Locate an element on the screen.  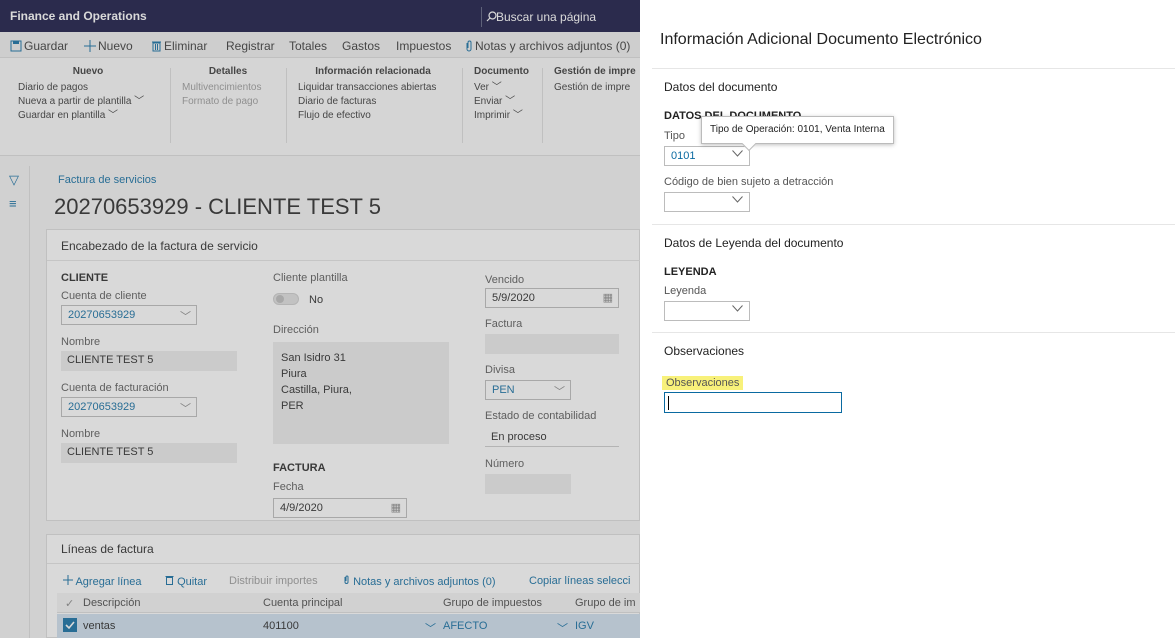
totals-button: Totales is located at coordinates (308, 46).